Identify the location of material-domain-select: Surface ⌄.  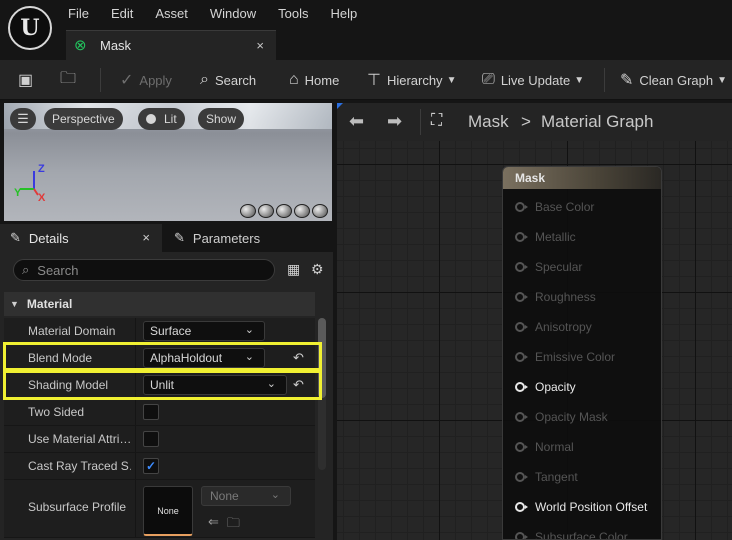
(204, 331).